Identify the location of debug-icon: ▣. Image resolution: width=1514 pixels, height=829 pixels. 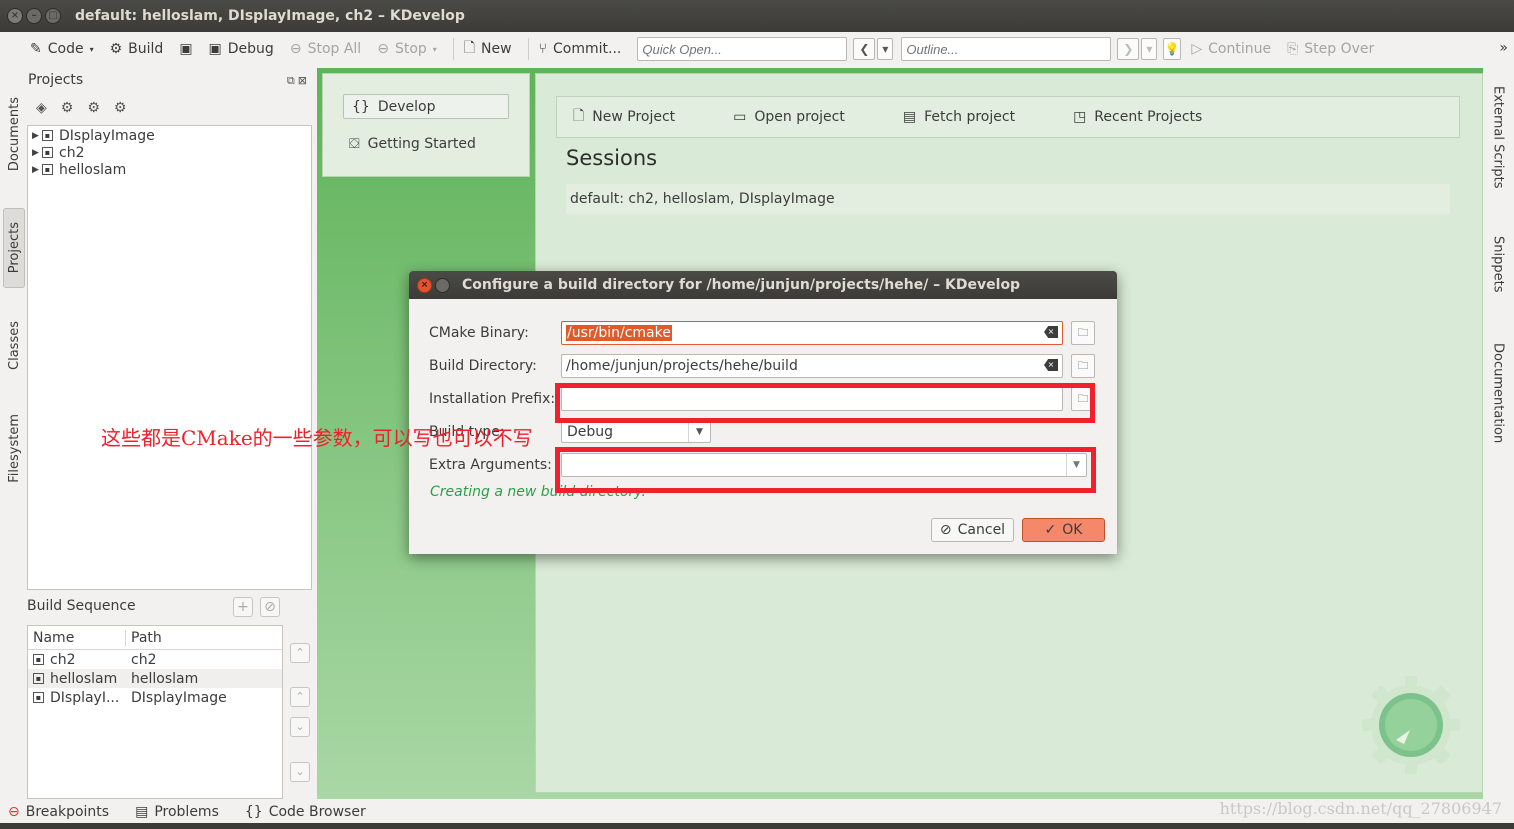
(215, 49).